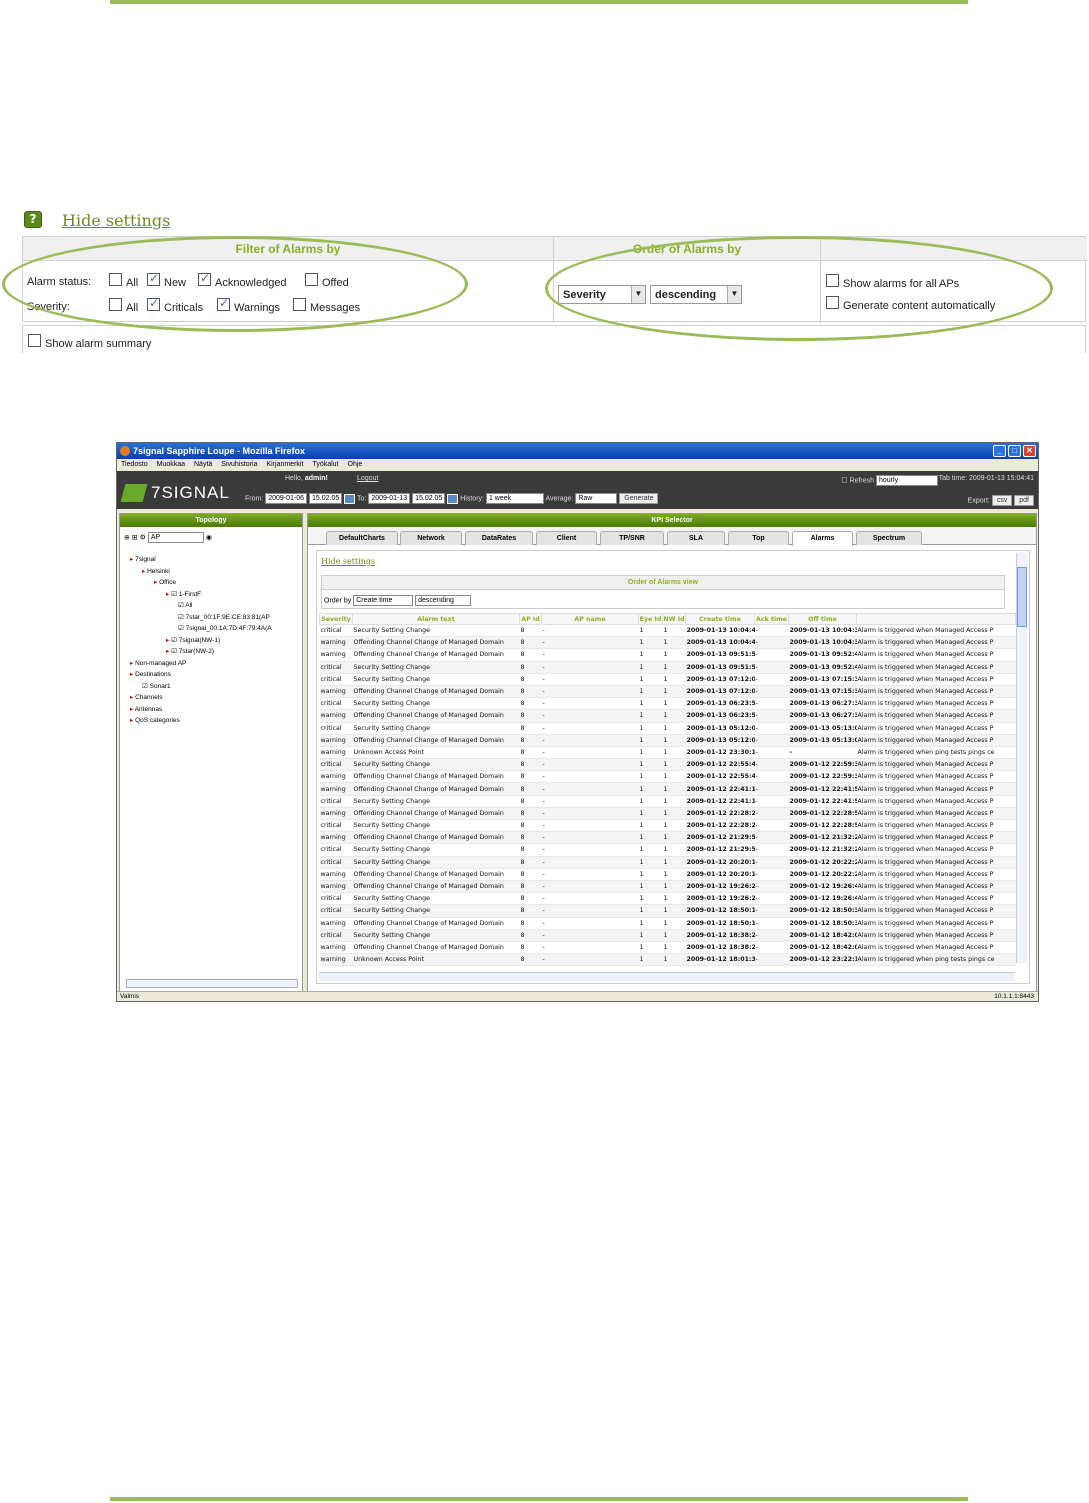 The width and height of the screenshot is (1089, 1503). What do you see at coordinates (1014, 451) in the screenshot?
I see `maximize-icon: □` at bounding box center [1014, 451].